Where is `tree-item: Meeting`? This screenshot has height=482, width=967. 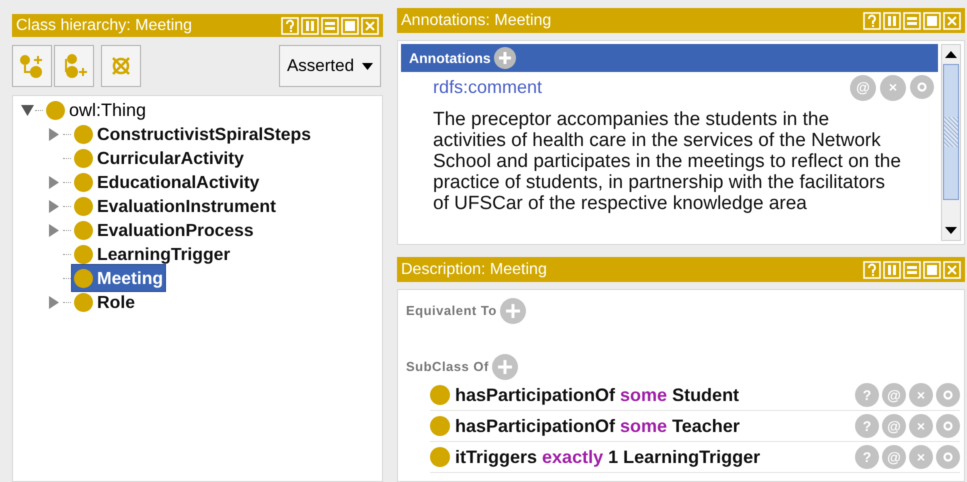 tree-item: Meeting is located at coordinates (118, 278).